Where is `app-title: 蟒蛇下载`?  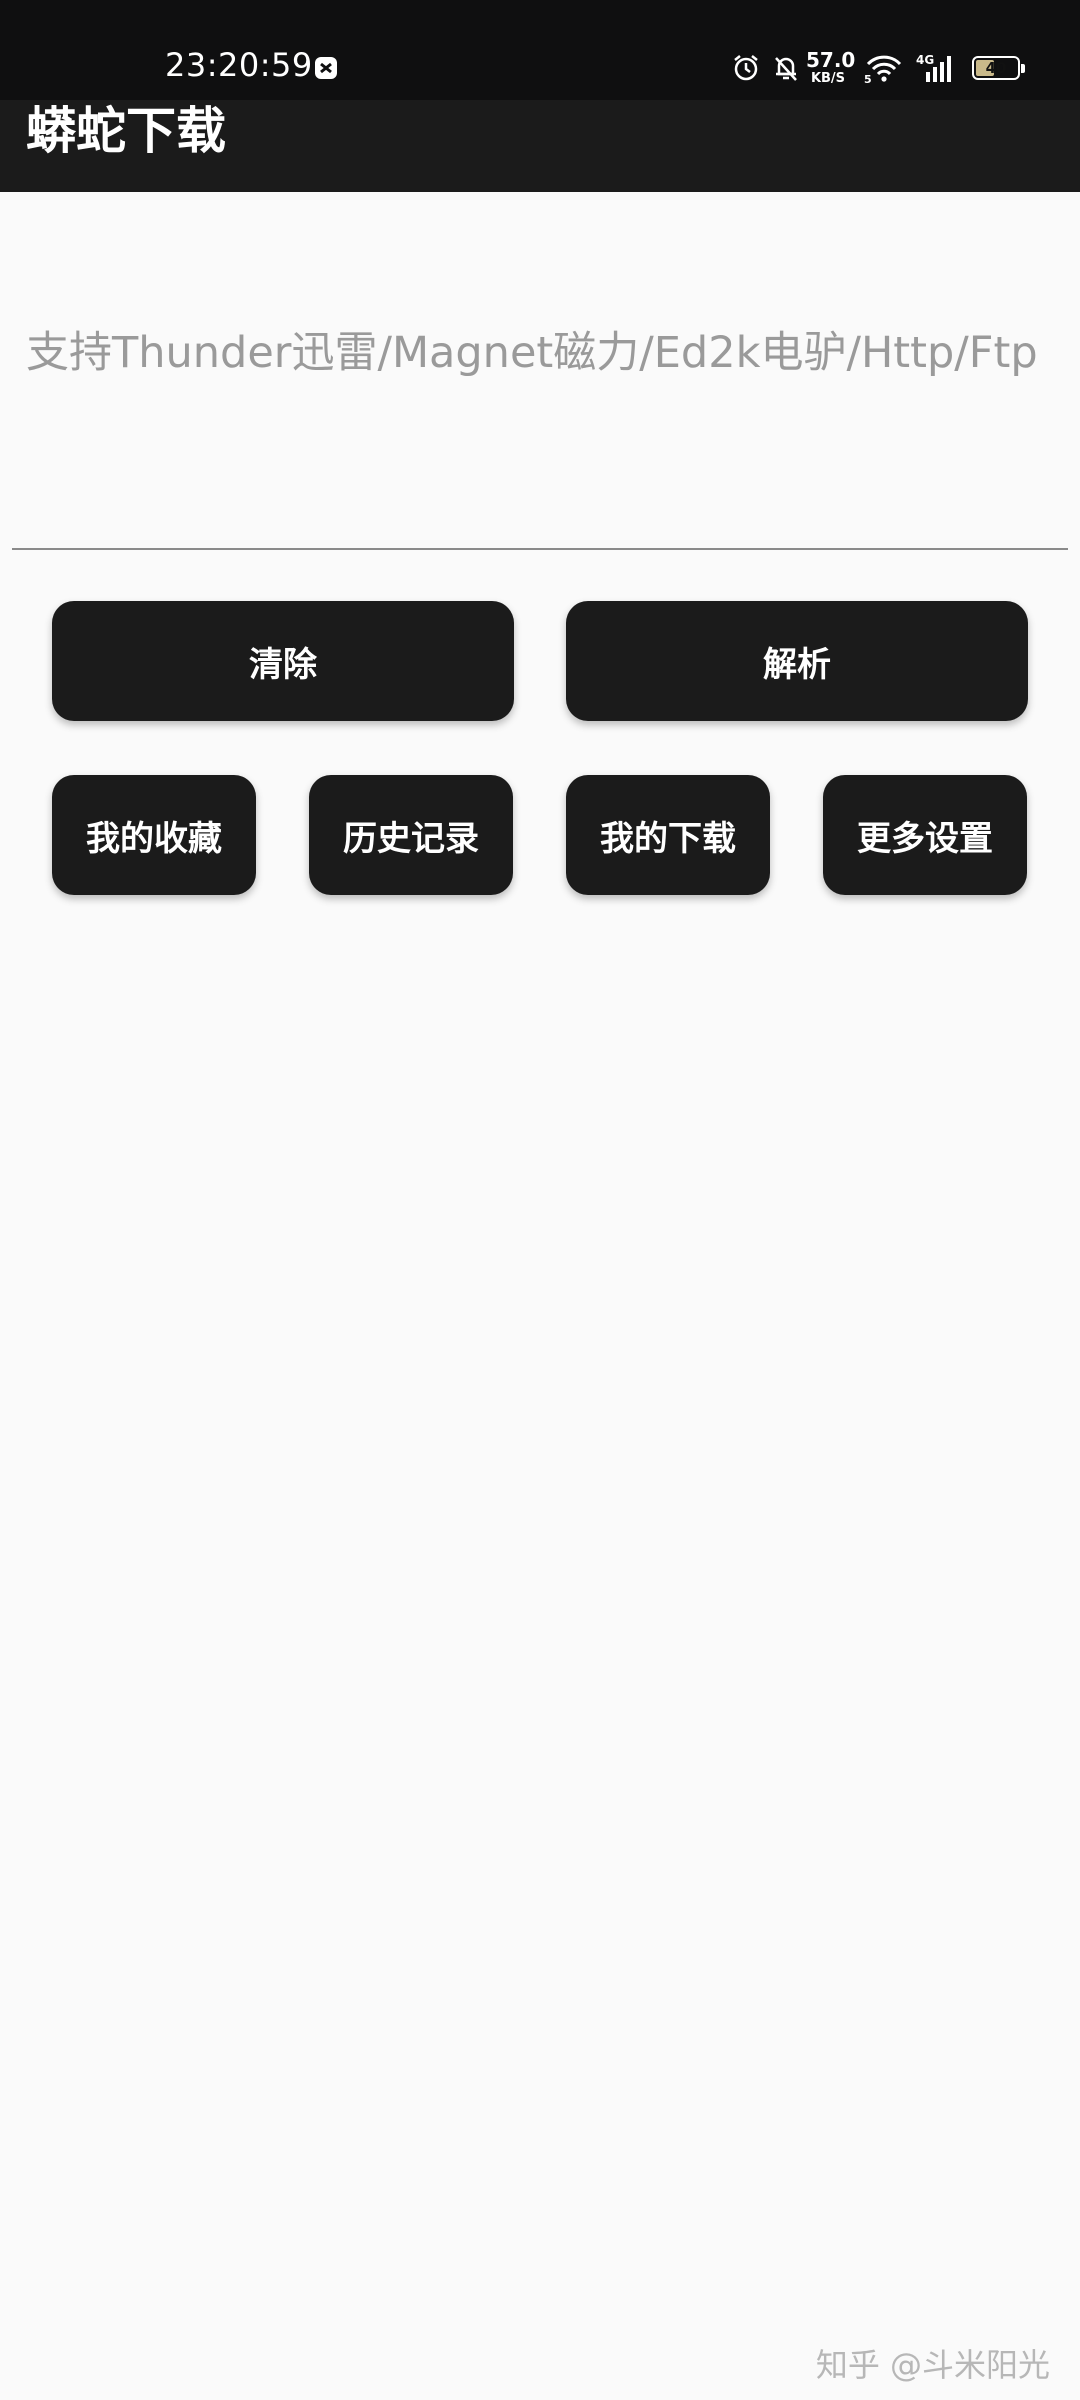 app-title: 蟒蛇下载 is located at coordinates (126, 131).